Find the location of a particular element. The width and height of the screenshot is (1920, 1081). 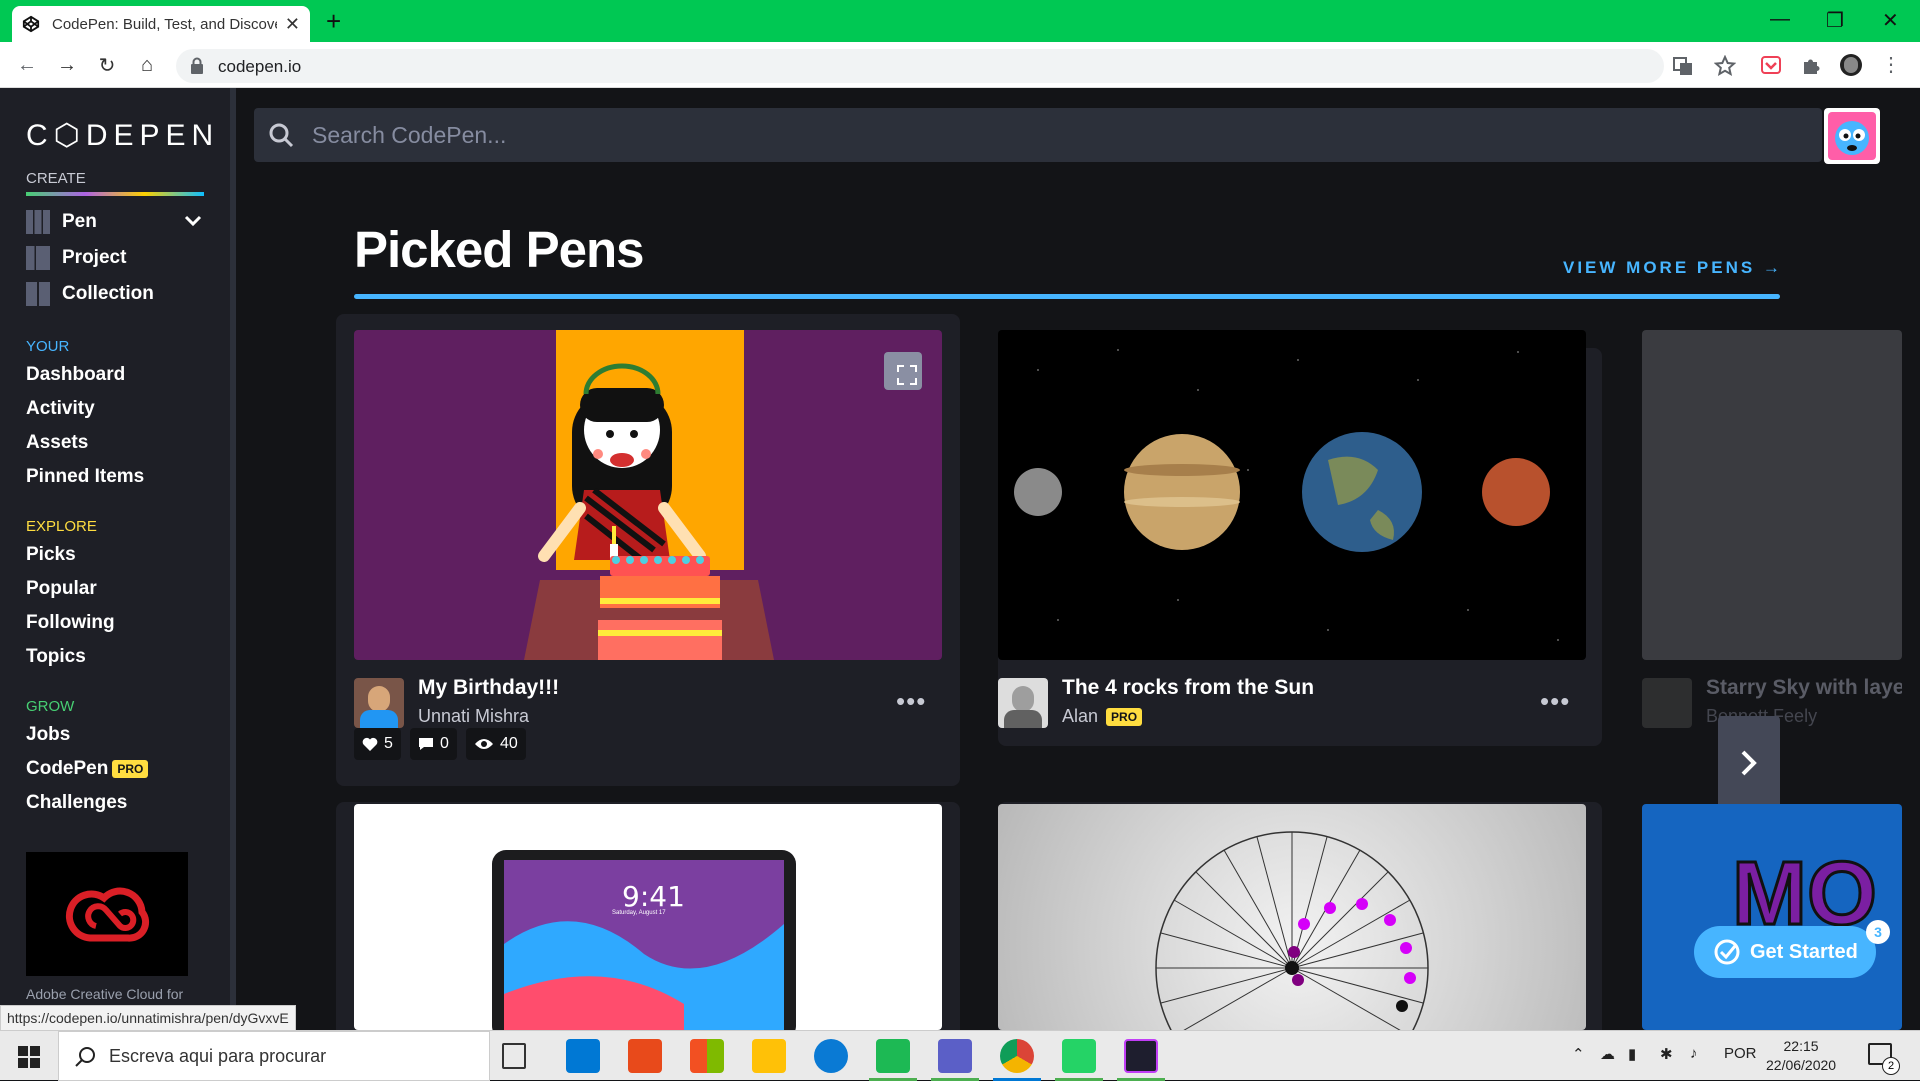

file-explorer-icon is located at coordinates (769, 1056).